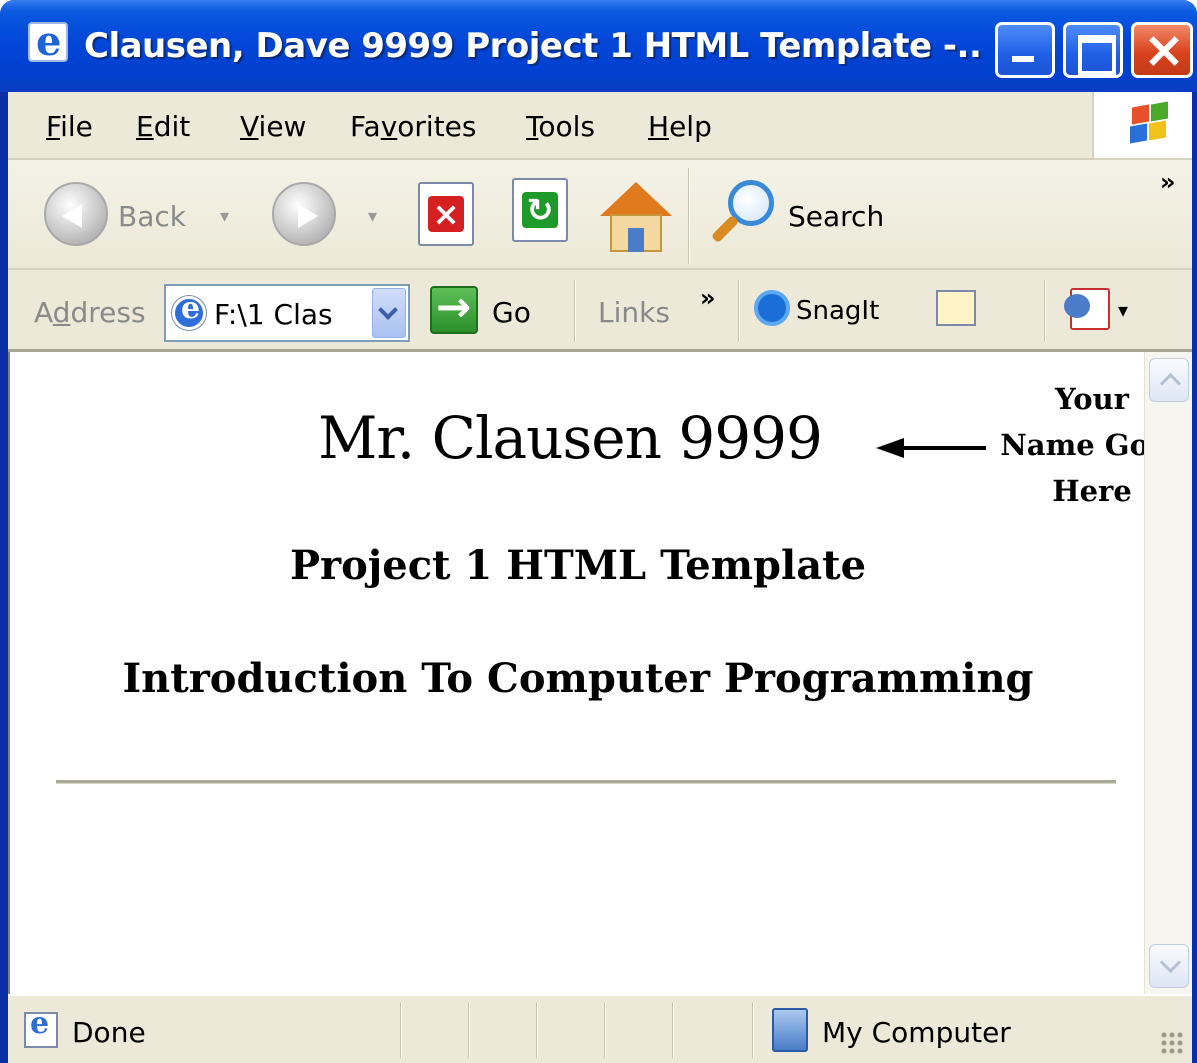 Image resolution: width=1197 pixels, height=1063 pixels. I want to click on menu-edit: Edit, so click(163, 126).